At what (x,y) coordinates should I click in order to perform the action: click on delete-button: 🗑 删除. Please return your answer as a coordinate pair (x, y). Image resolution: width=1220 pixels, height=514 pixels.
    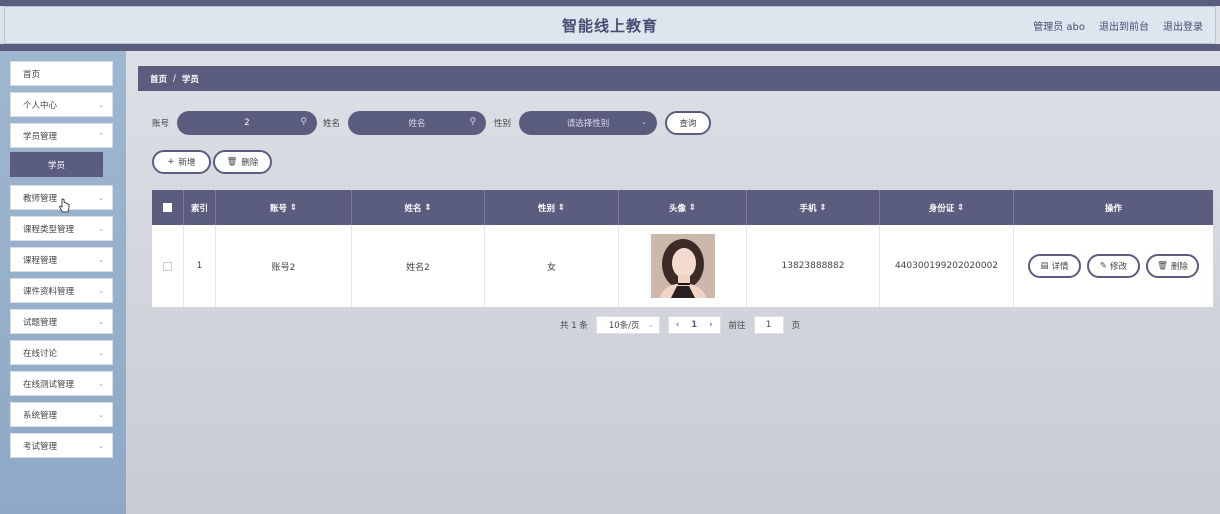
    Looking at the image, I should click on (1172, 266).